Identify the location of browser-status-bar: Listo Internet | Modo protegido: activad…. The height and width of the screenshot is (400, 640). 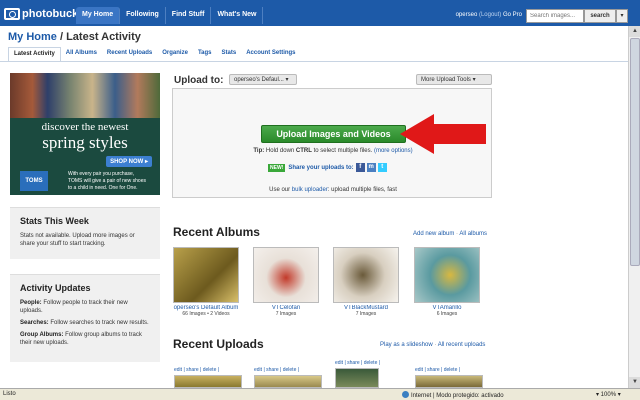
(320, 394).